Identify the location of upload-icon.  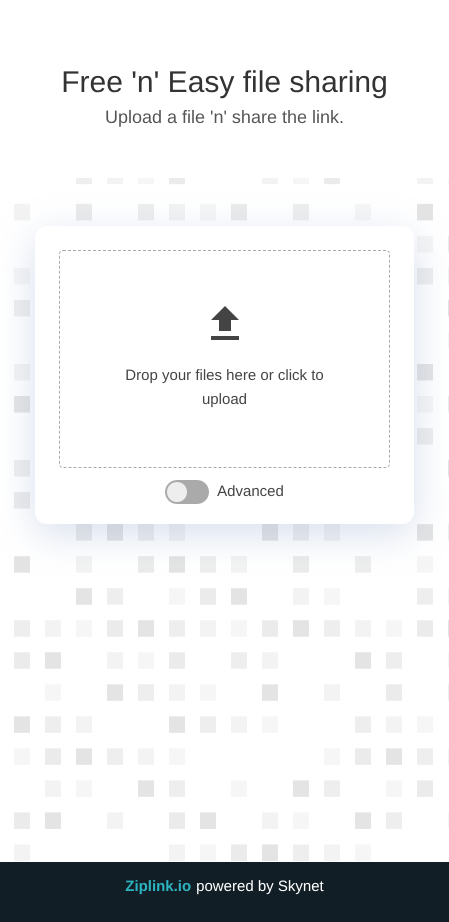
(225, 323).